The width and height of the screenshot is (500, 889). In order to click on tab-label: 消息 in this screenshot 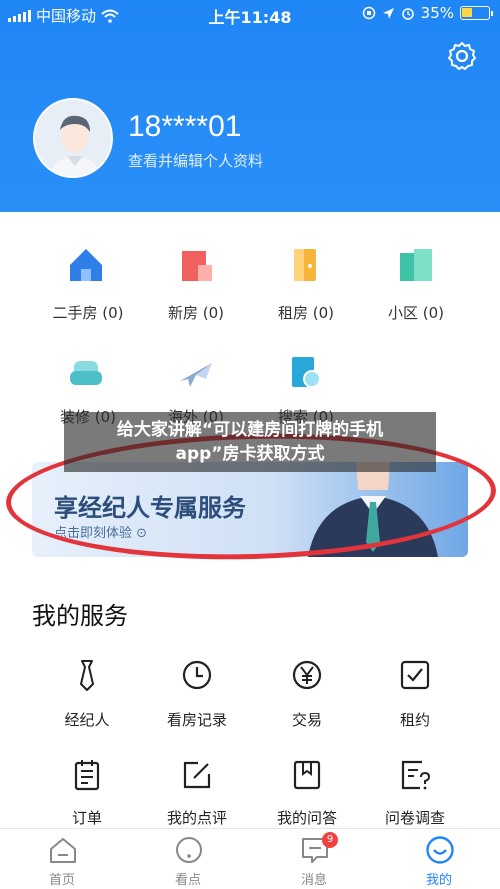, I will do `click(313, 880)`.